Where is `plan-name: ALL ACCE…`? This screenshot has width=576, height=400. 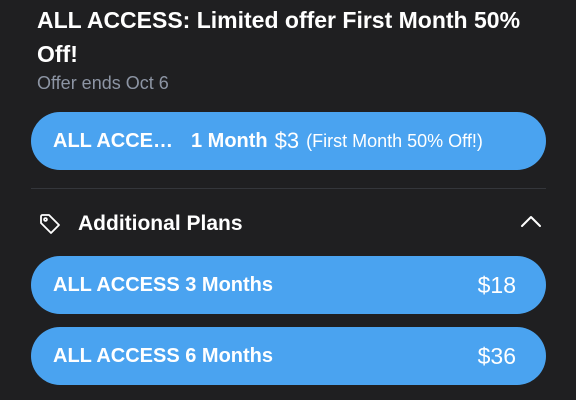
plan-name: ALL ACCE… is located at coordinates (113, 140).